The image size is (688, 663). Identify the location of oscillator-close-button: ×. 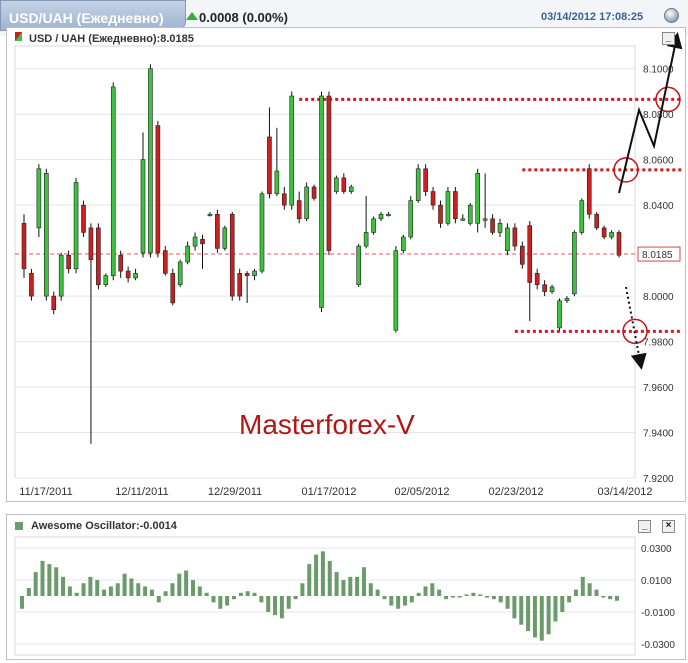
(668, 526).